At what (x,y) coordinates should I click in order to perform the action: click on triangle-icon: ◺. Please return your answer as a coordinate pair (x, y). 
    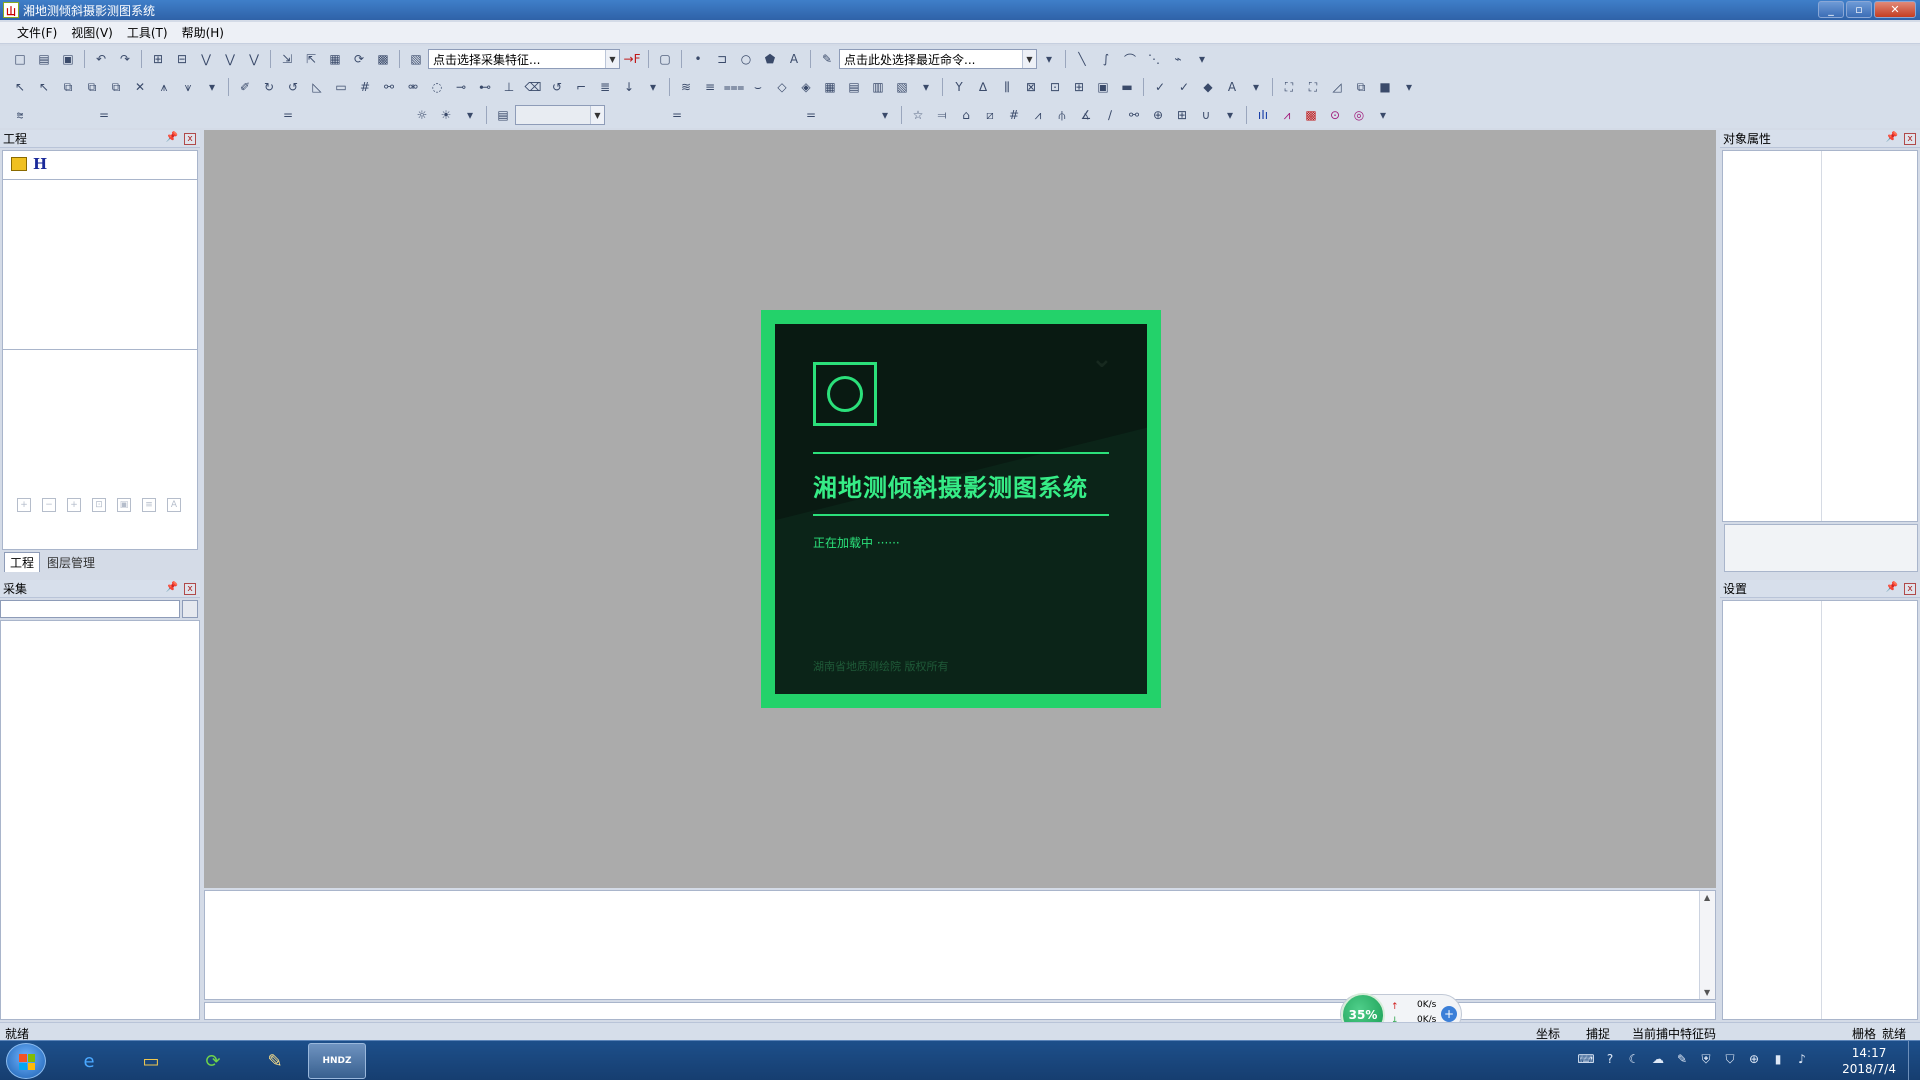
    Looking at the image, I should click on (317, 87).